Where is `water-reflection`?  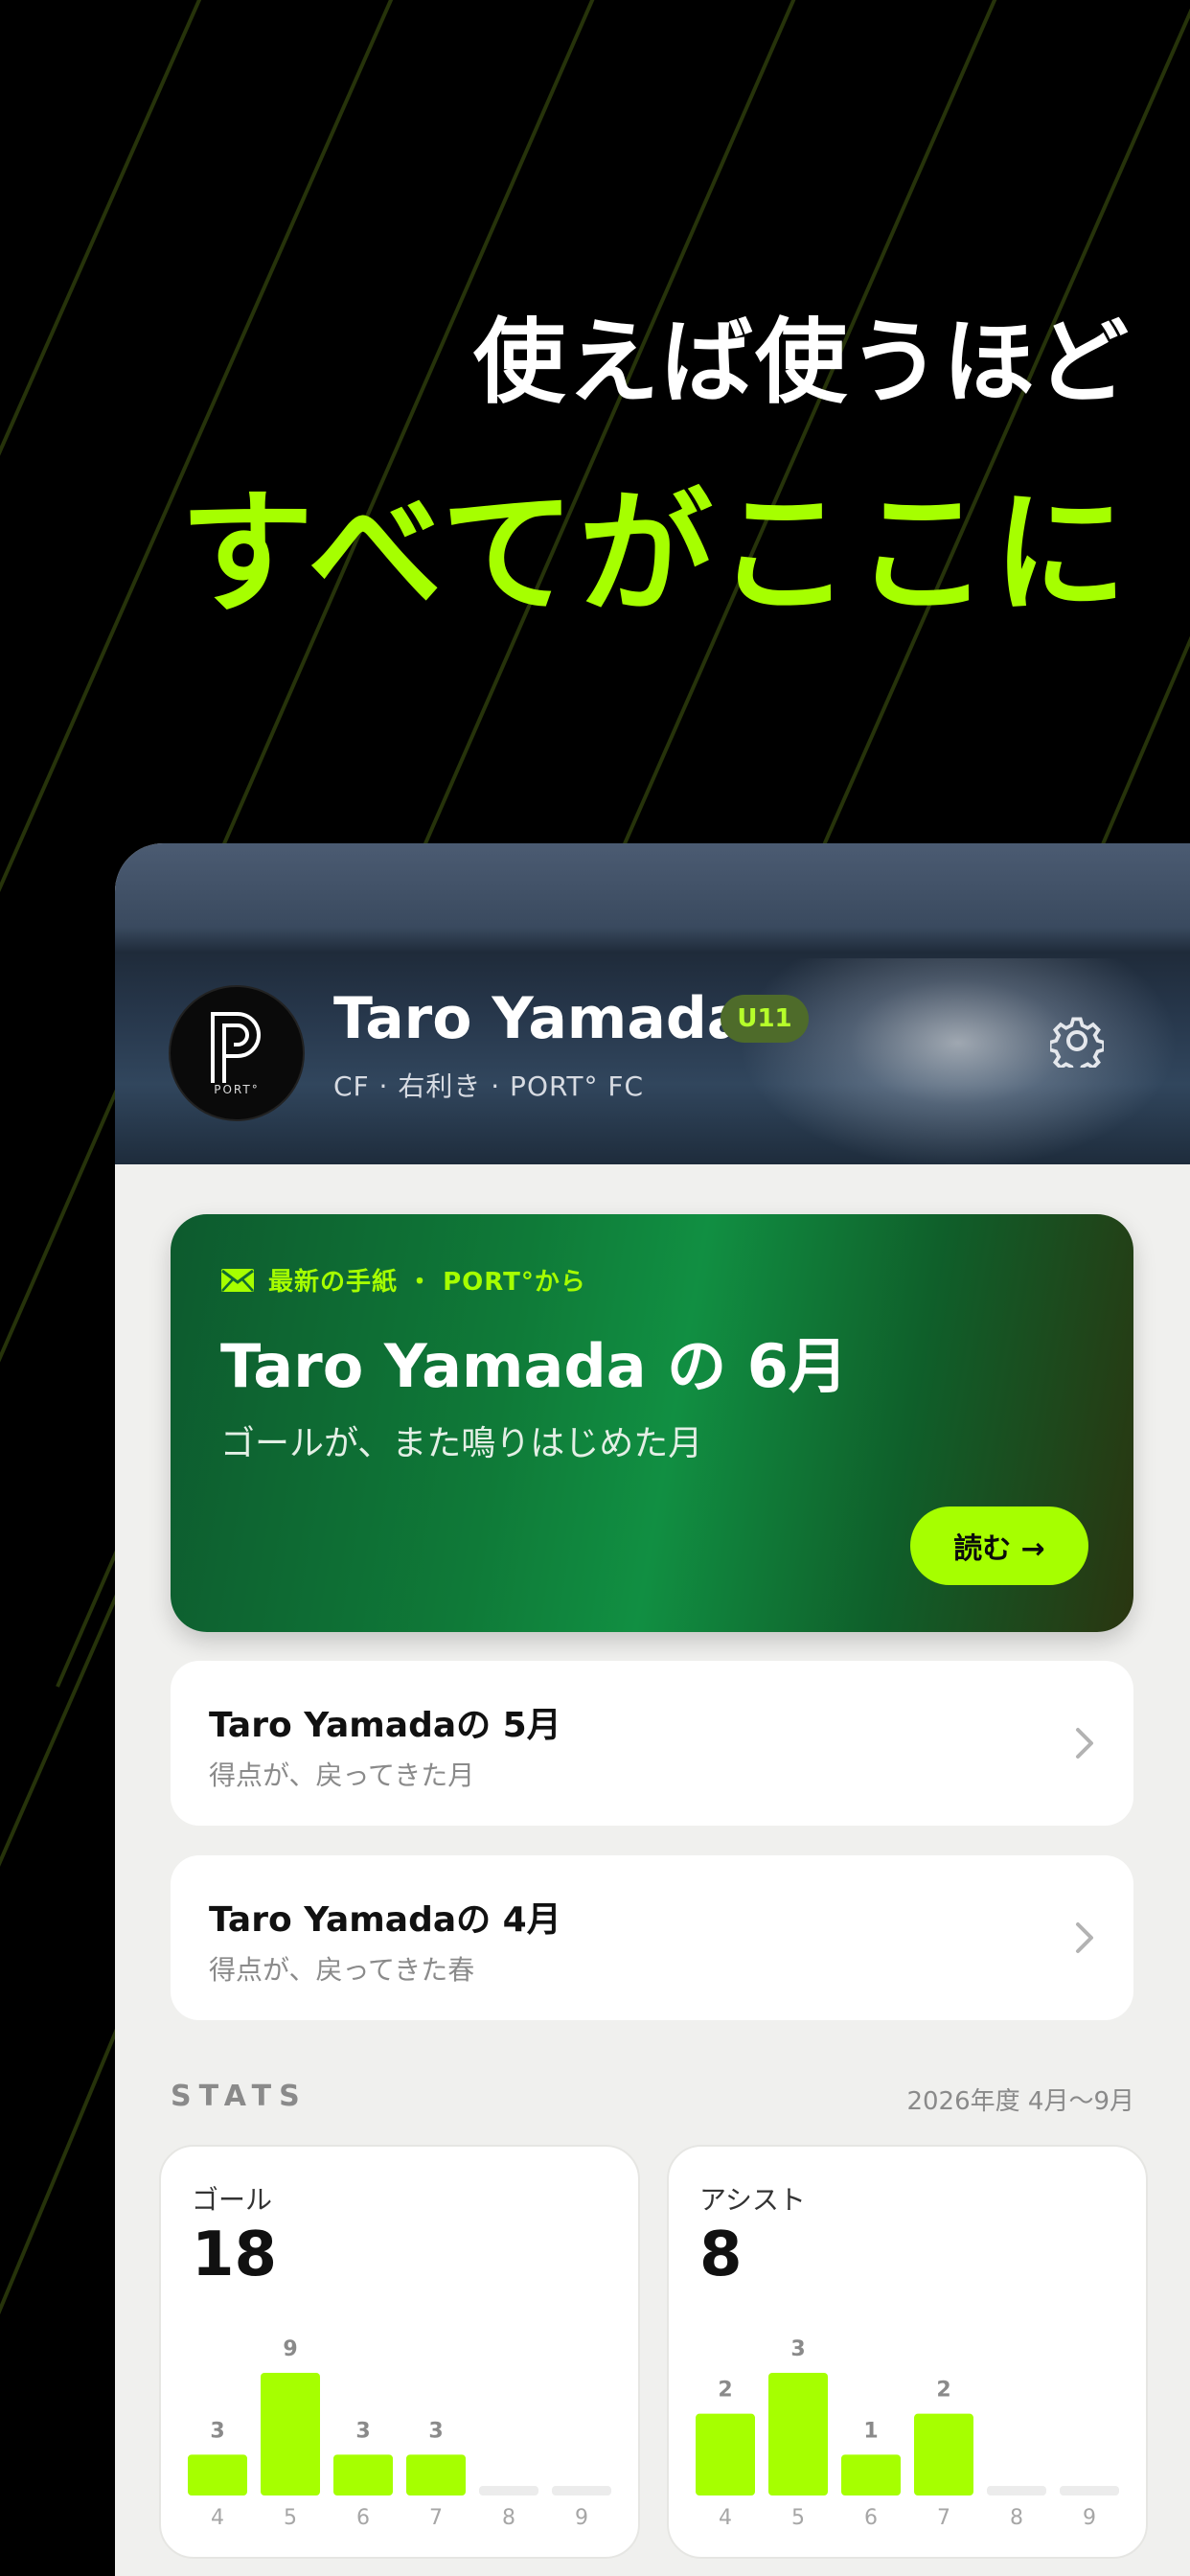 water-reflection is located at coordinates (959, 1061).